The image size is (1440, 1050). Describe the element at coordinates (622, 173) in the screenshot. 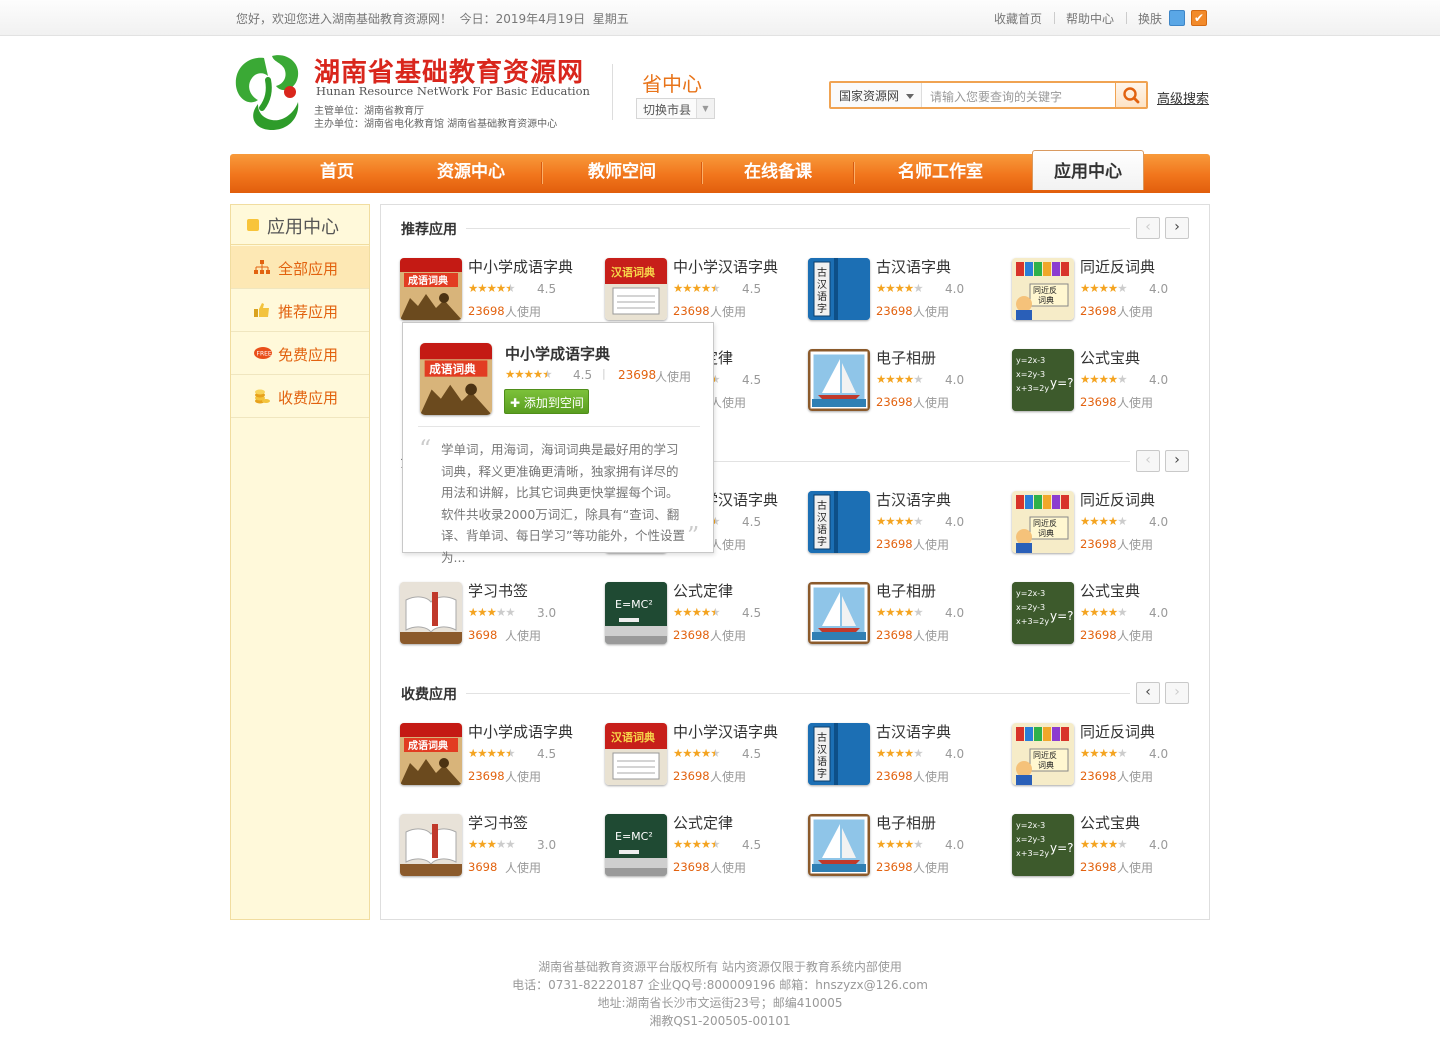

I see `nav-item-2: 教师空间` at that location.